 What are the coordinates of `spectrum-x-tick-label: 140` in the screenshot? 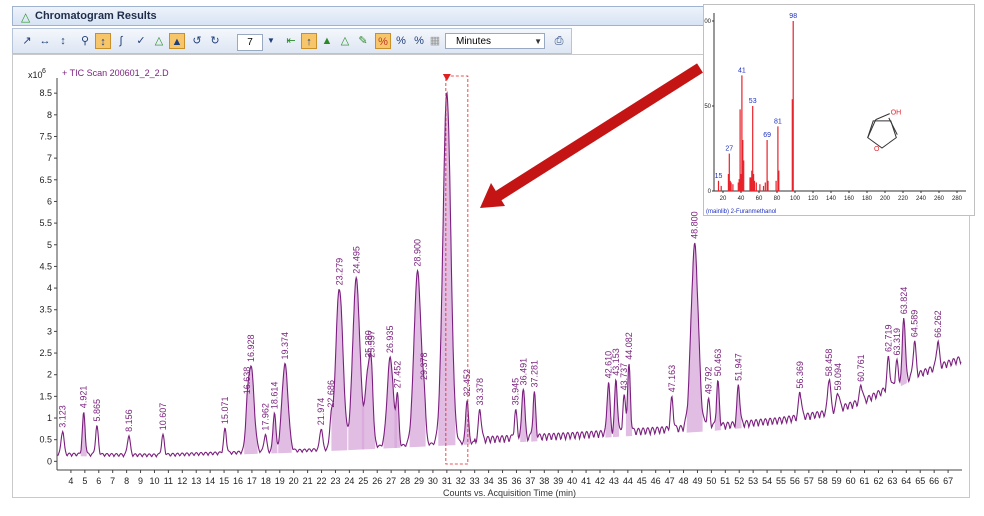 It's located at (831, 199).